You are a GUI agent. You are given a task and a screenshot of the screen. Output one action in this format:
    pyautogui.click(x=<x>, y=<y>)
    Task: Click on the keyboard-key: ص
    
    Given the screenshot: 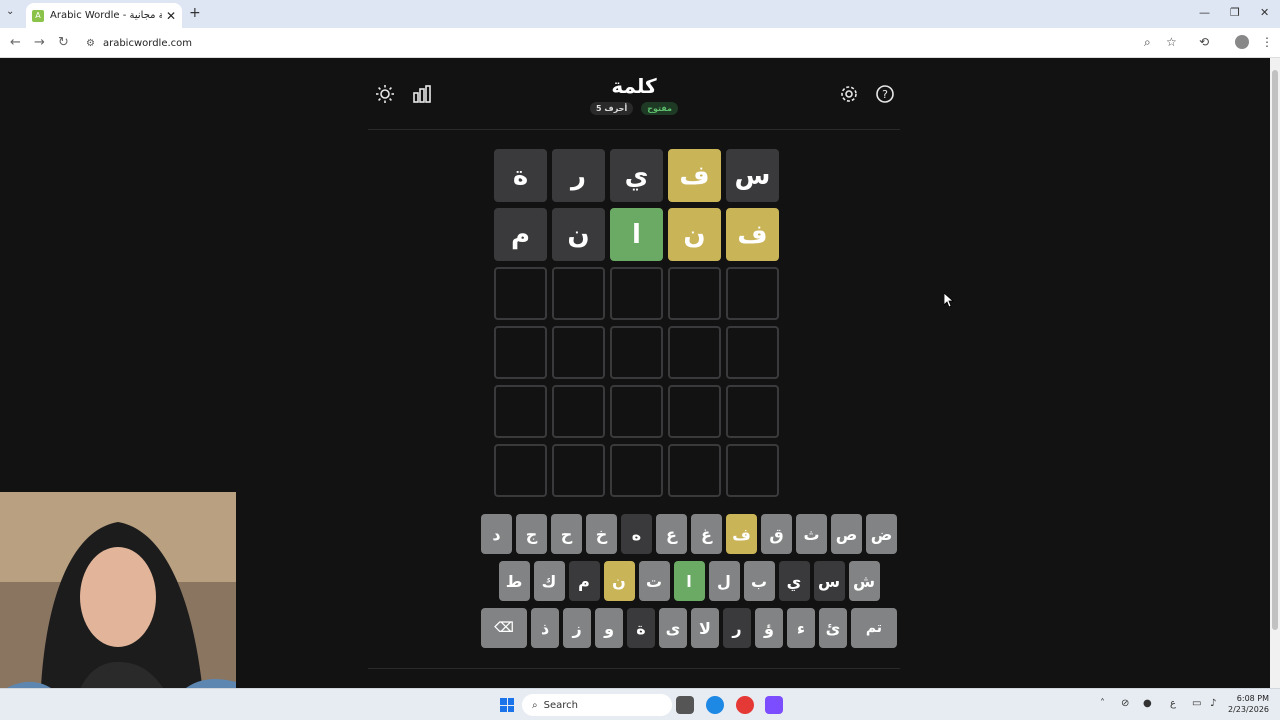 What is the action you would take?
    pyautogui.click(x=846, y=534)
    